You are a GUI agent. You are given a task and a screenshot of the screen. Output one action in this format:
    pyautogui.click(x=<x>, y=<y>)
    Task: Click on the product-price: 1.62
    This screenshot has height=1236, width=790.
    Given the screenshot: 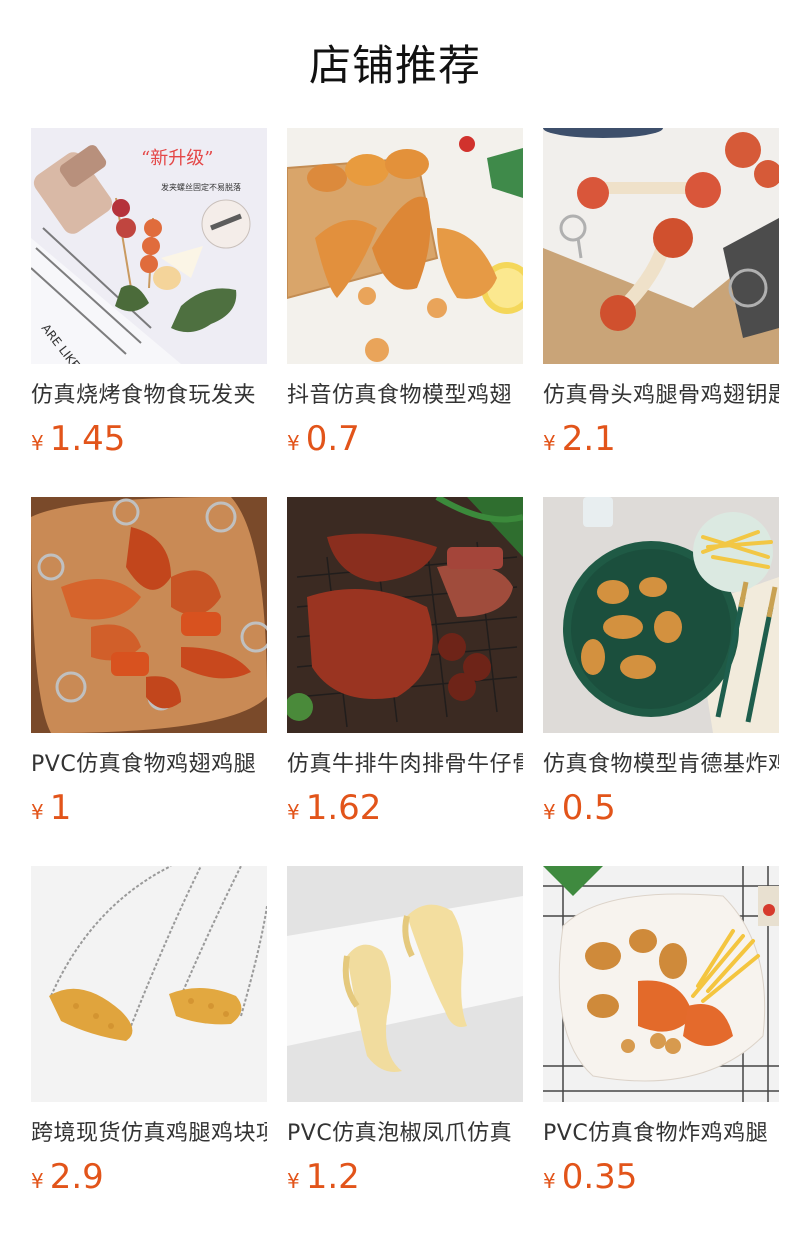 What is the action you would take?
    pyautogui.click(x=343, y=808)
    